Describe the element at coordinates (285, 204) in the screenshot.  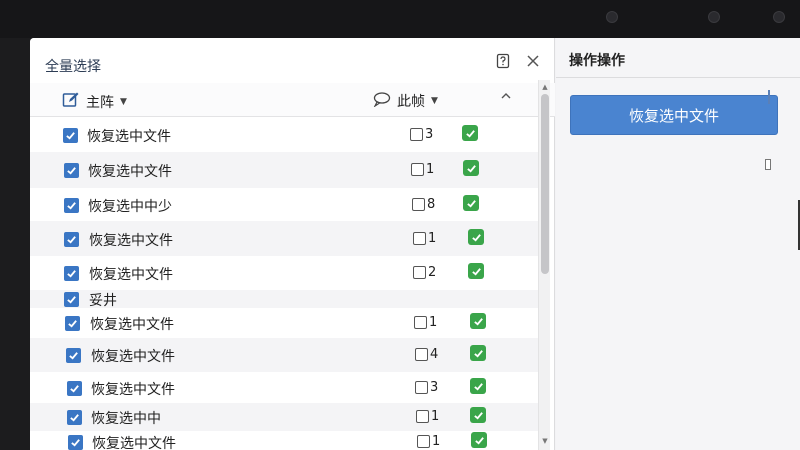
I see `list-item: 恢复选中中少 8` at that location.